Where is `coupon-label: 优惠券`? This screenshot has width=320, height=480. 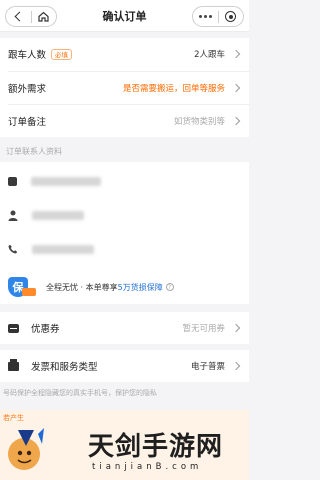
coupon-label: 优惠券 is located at coordinates (45, 329).